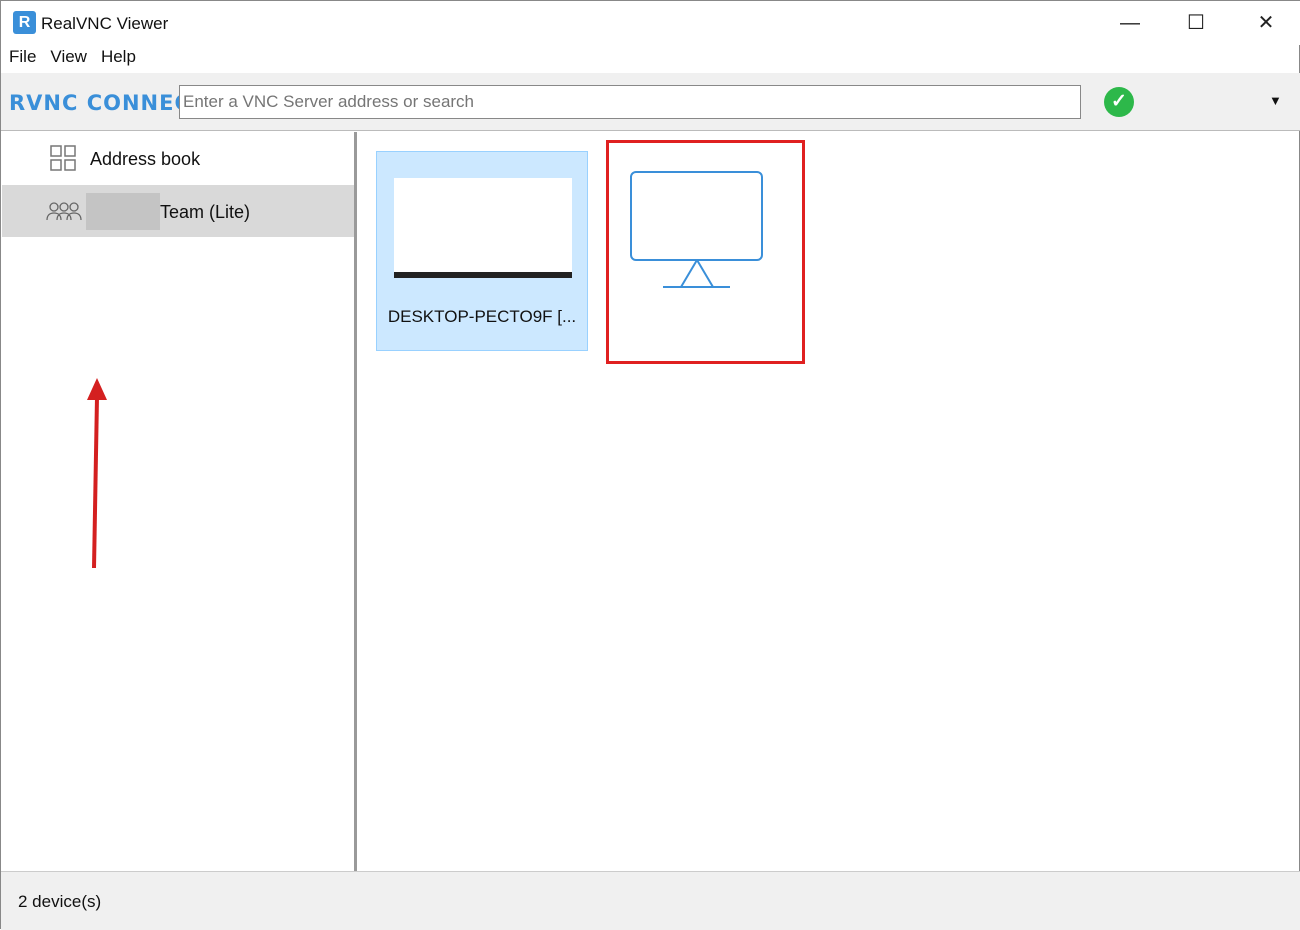 Image resolution: width=1300 pixels, height=930 pixels. I want to click on pane-splitter, so click(355, 501).